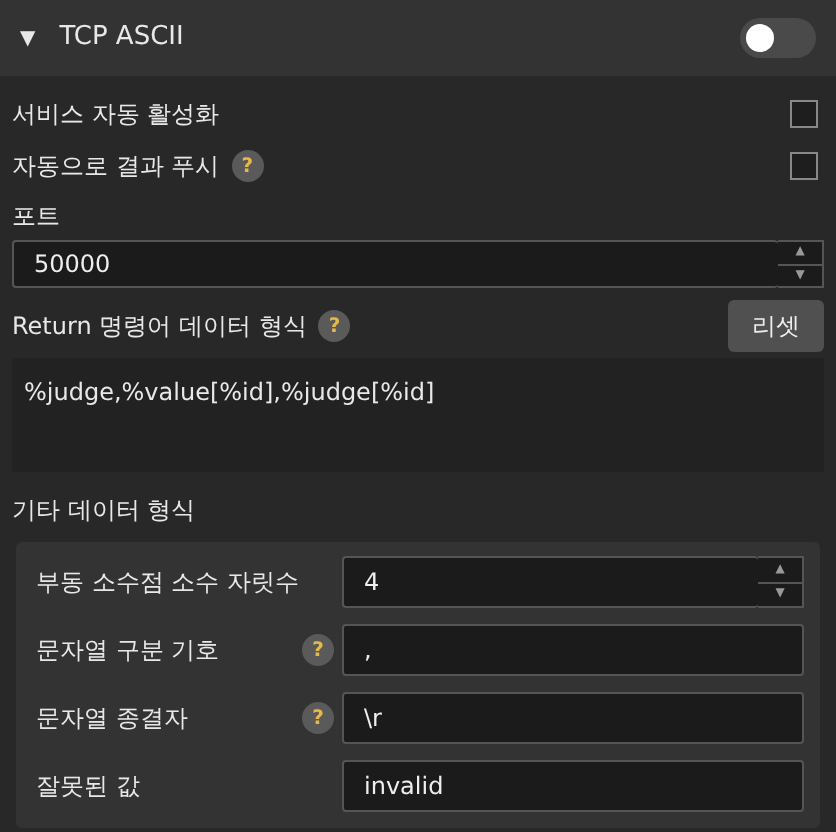 This screenshot has height=832, width=836. I want to click on format-text-area: %judge,%value[%id],%judge[%id], so click(418, 415).